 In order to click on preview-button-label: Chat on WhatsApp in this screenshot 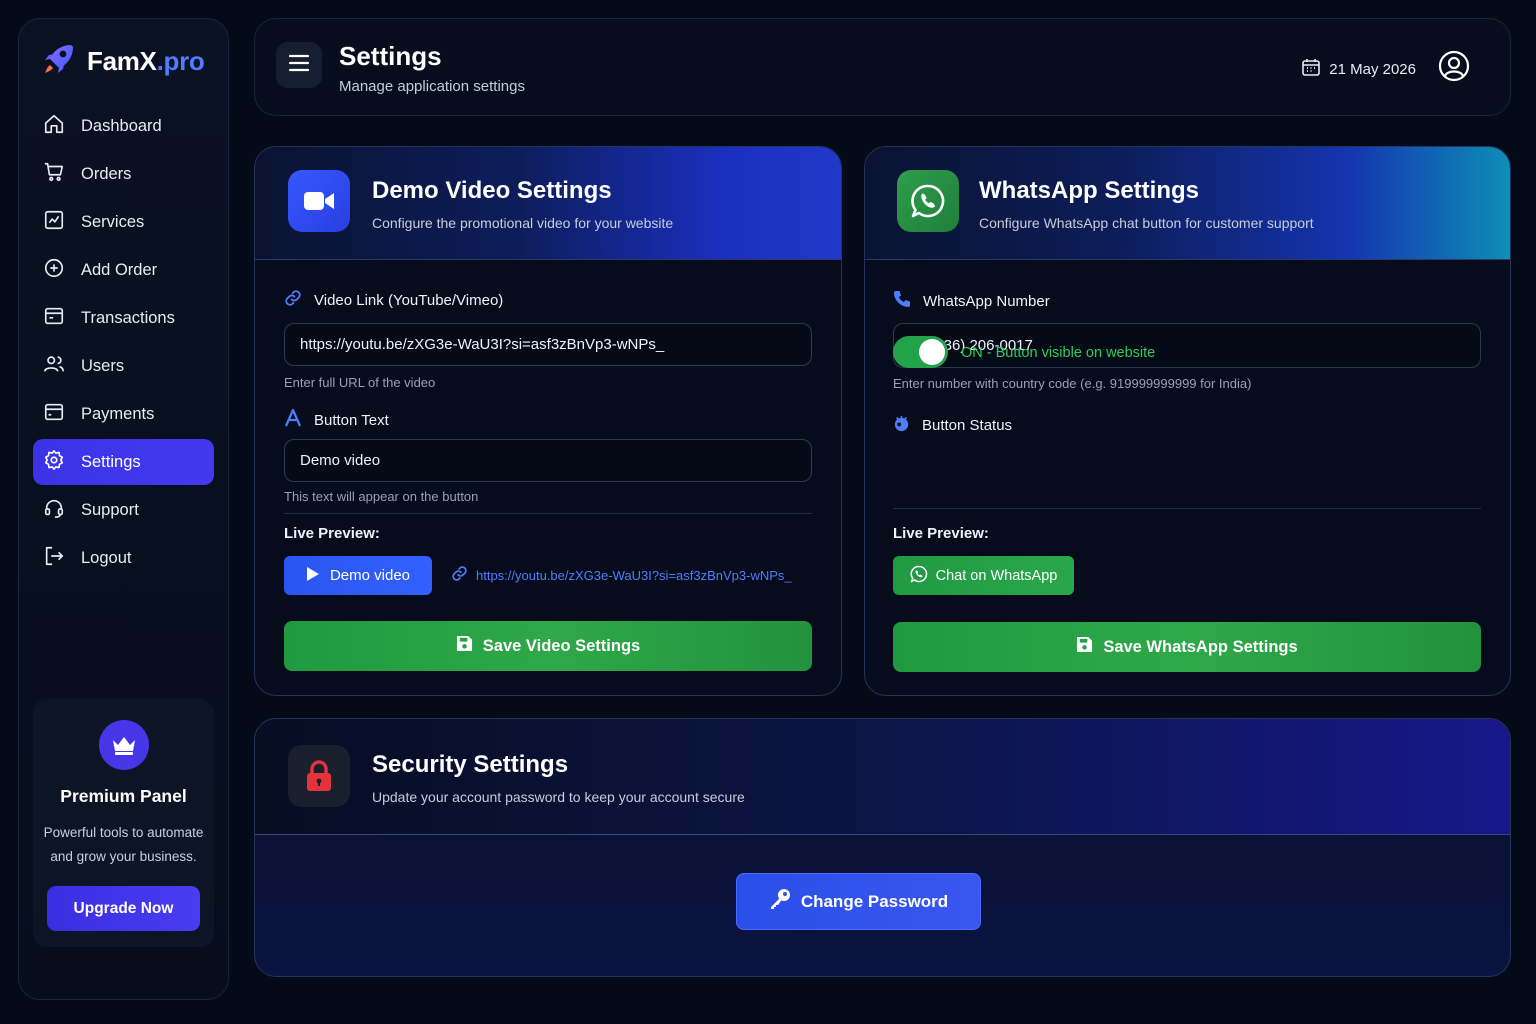, I will do `click(996, 575)`.